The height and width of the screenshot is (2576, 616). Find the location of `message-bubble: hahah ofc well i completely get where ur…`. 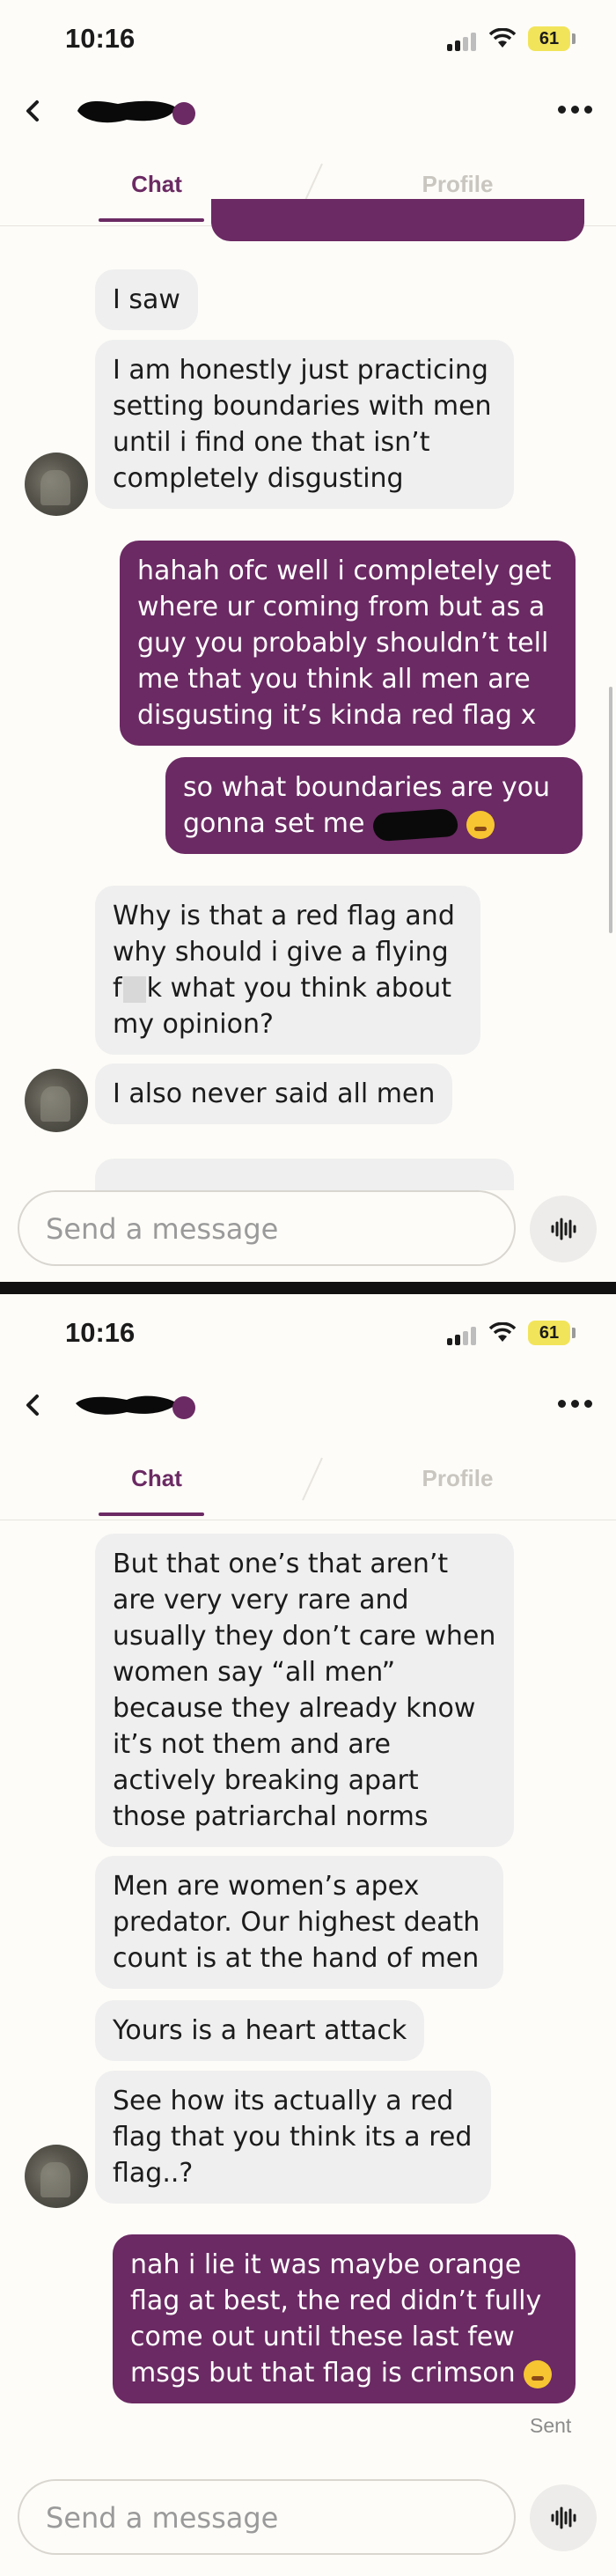

message-bubble: hahah ofc well i completely get where ur… is located at coordinates (348, 644).